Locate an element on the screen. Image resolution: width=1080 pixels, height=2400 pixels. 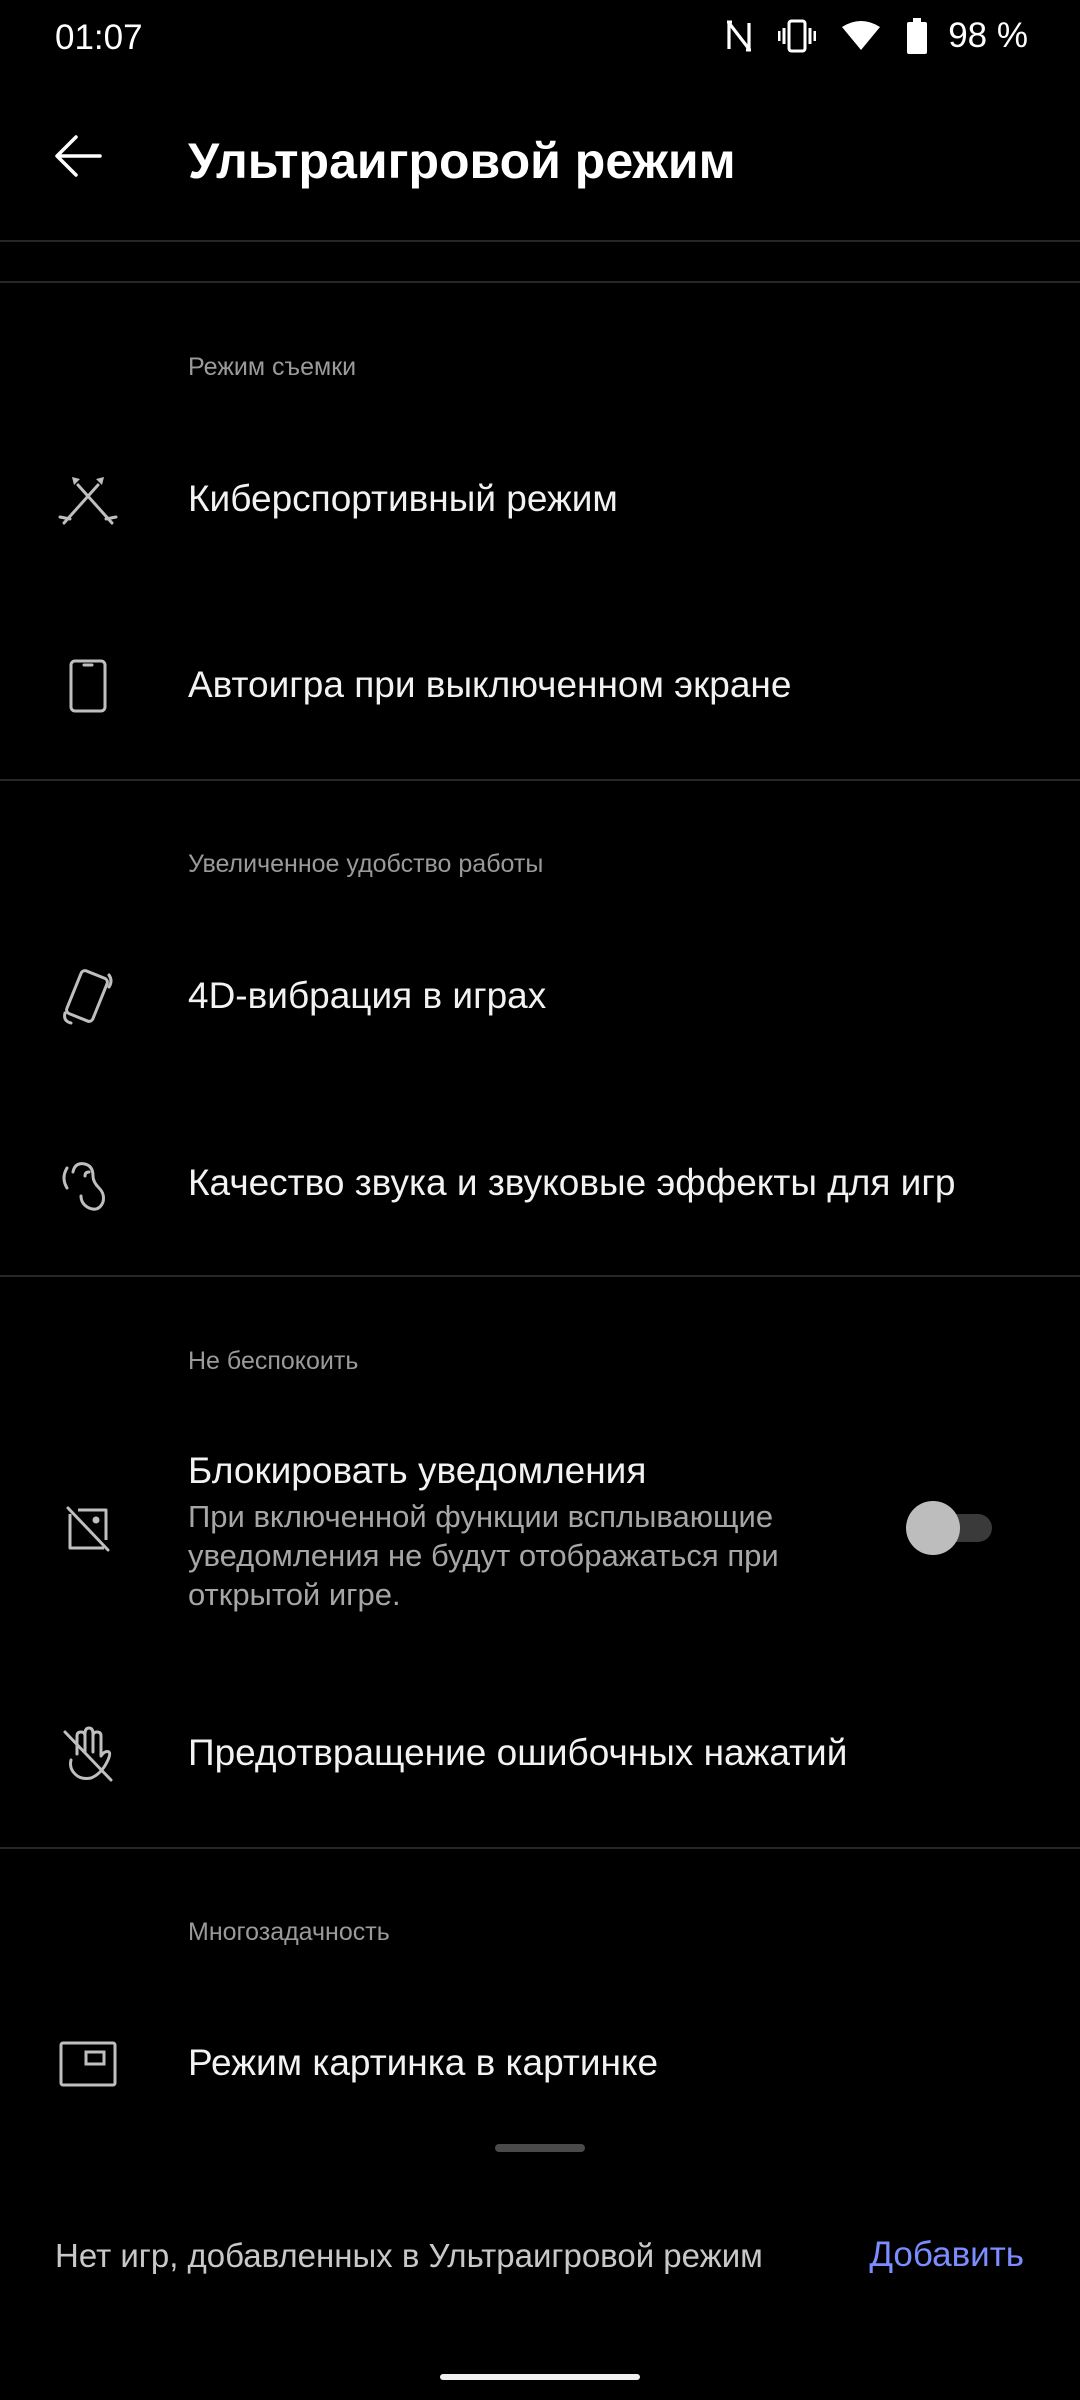
auto-play-label: Автоигра при выключенном экране is located at coordinates (490, 684).